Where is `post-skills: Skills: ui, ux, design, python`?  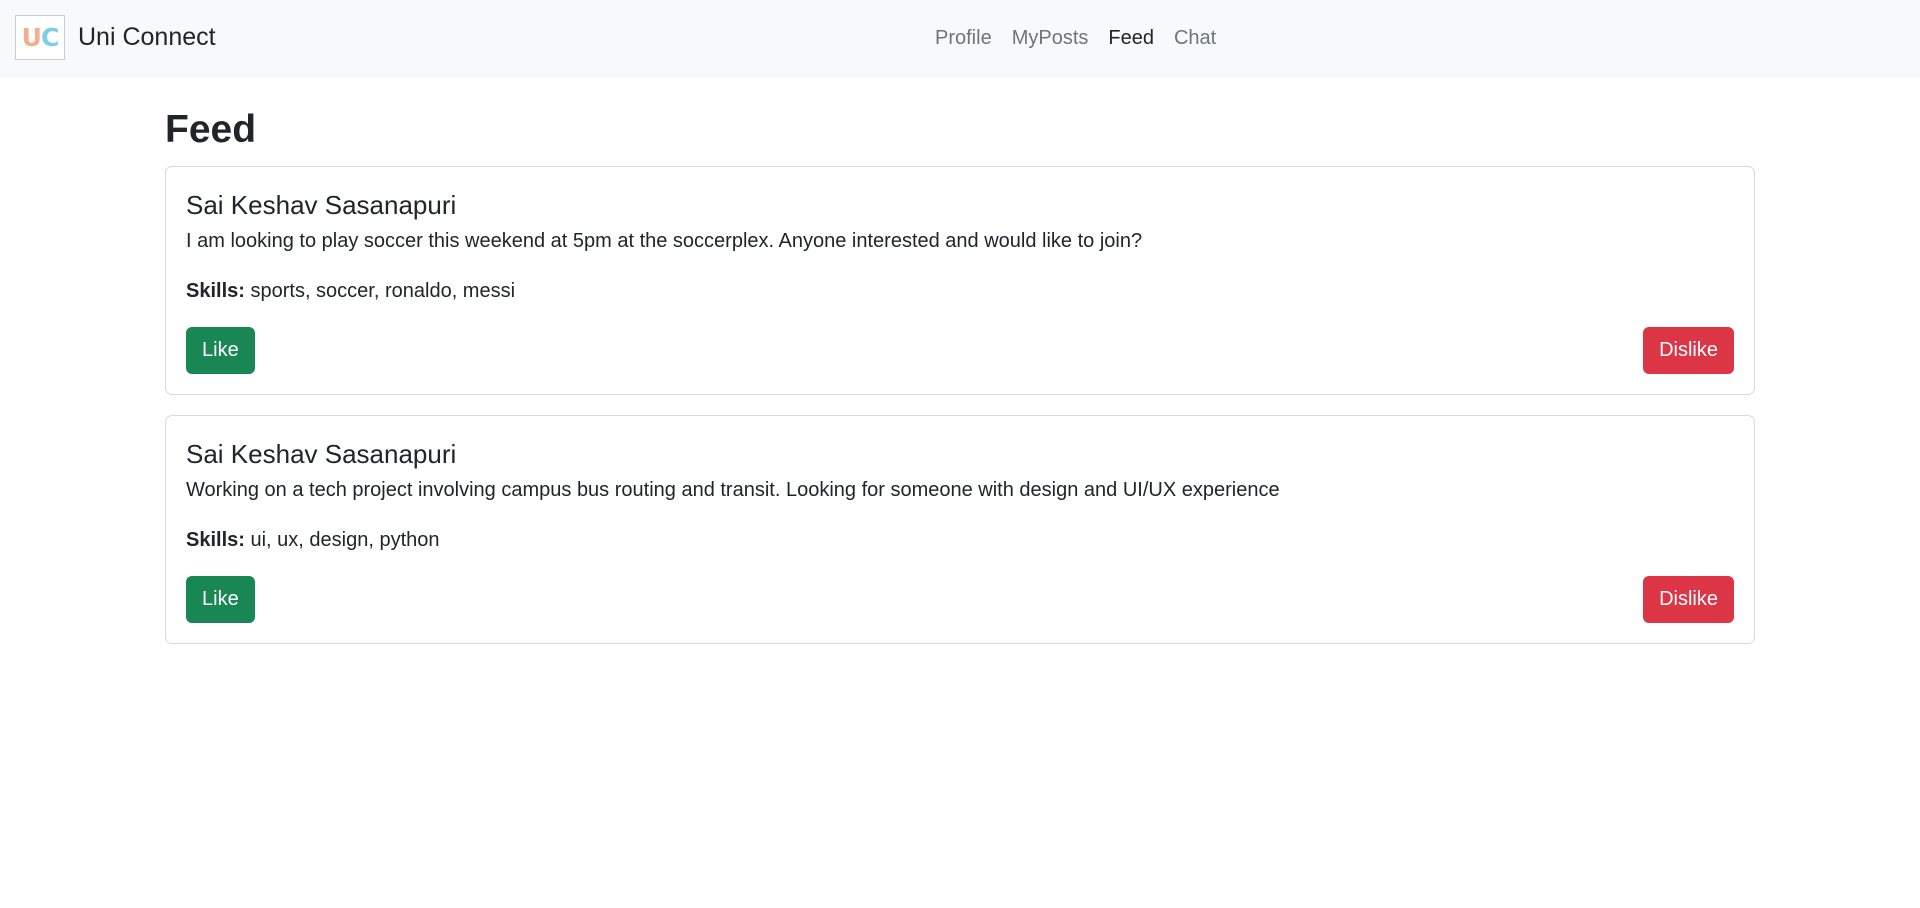 post-skills: Skills: ui, ux, design, python is located at coordinates (960, 540).